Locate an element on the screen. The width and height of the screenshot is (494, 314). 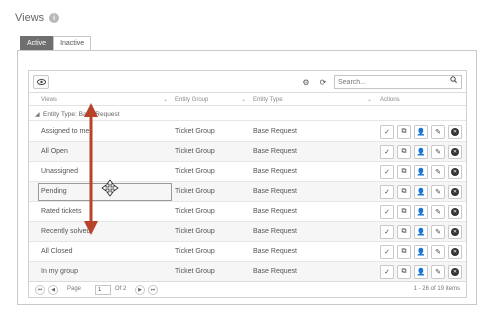
table-row: All Closed Ticket Group Base Request ✓ ⧉ 👤 ✎ ✕ is located at coordinates (247, 252).